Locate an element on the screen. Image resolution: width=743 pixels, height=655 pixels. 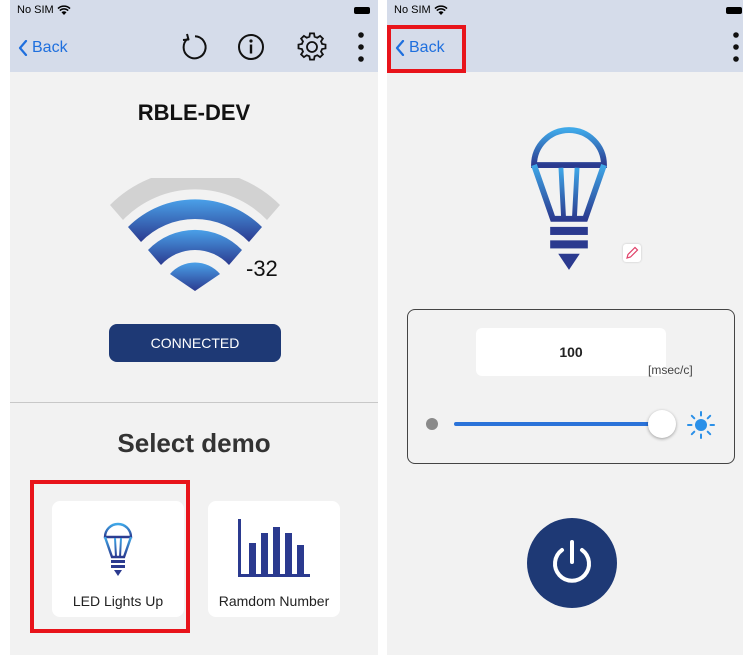
chevron-left-icon is located at coordinates (23, 48).